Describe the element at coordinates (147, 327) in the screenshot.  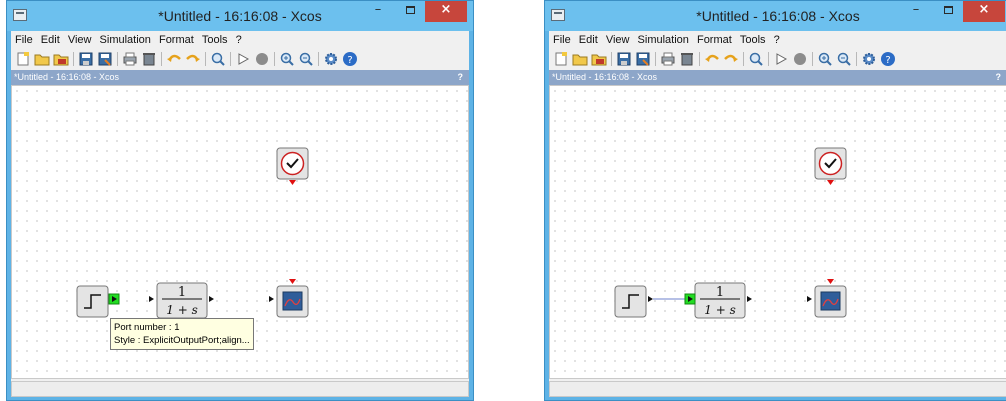
I see `tooltip-port-number: Port number : 1` at that location.